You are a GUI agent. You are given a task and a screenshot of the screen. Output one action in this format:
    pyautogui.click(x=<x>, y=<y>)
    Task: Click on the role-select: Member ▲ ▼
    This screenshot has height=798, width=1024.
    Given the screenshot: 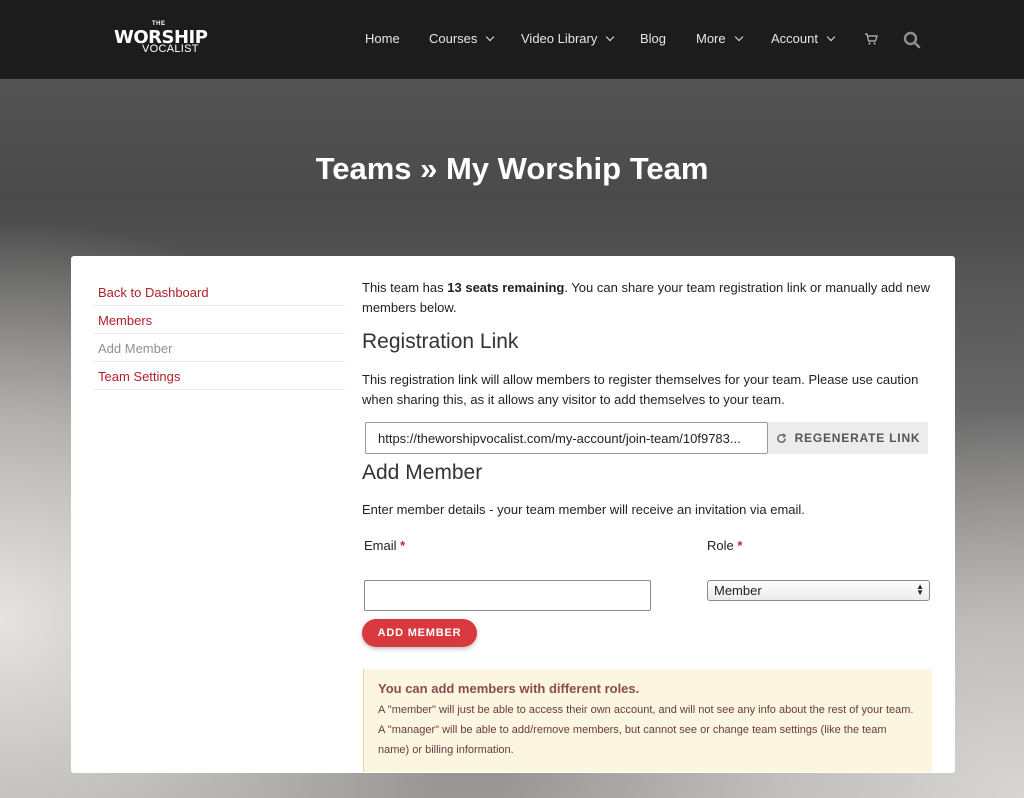 What is the action you would take?
    pyautogui.click(x=818, y=590)
    